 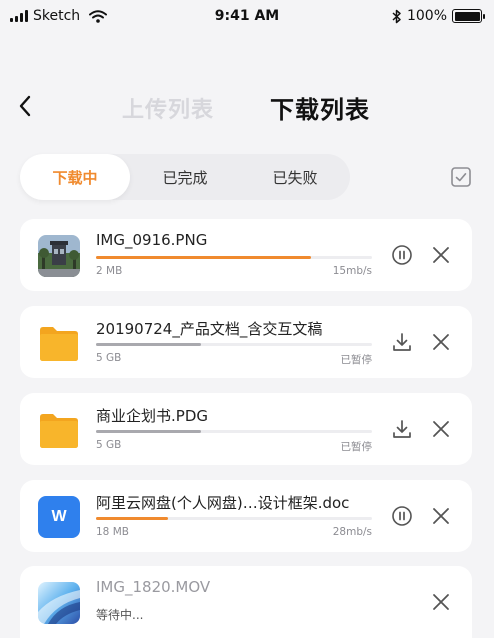 I want to click on tab-download-list: 下载列表, so click(x=320, y=107).